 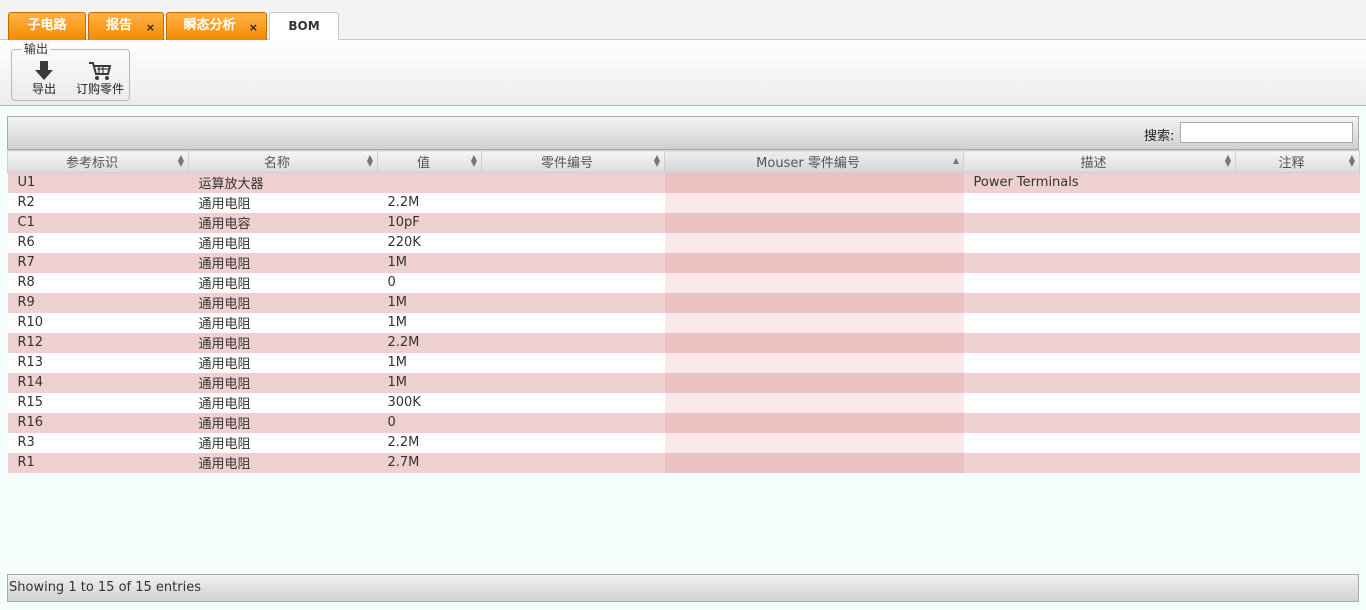 What do you see at coordinates (683, 588) in the screenshot?
I see `table-footer: Showing 1 to 15 of 15 entries` at bounding box center [683, 588].